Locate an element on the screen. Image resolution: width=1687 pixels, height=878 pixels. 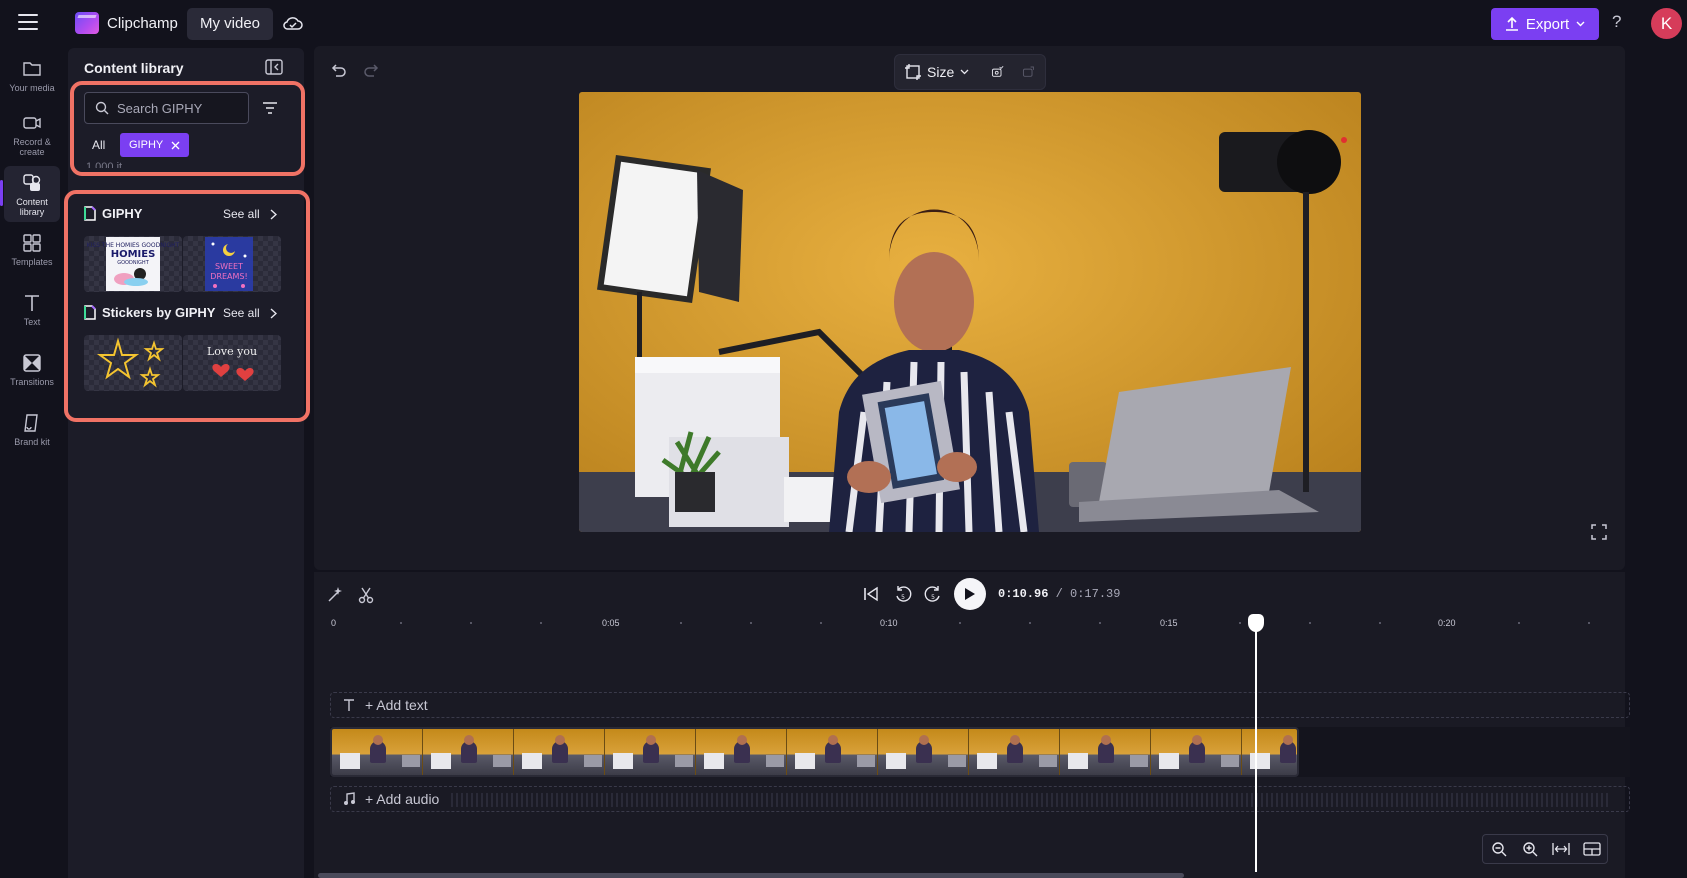
ruler-tick-label: 0:05 is located at coordinates (611, 623).